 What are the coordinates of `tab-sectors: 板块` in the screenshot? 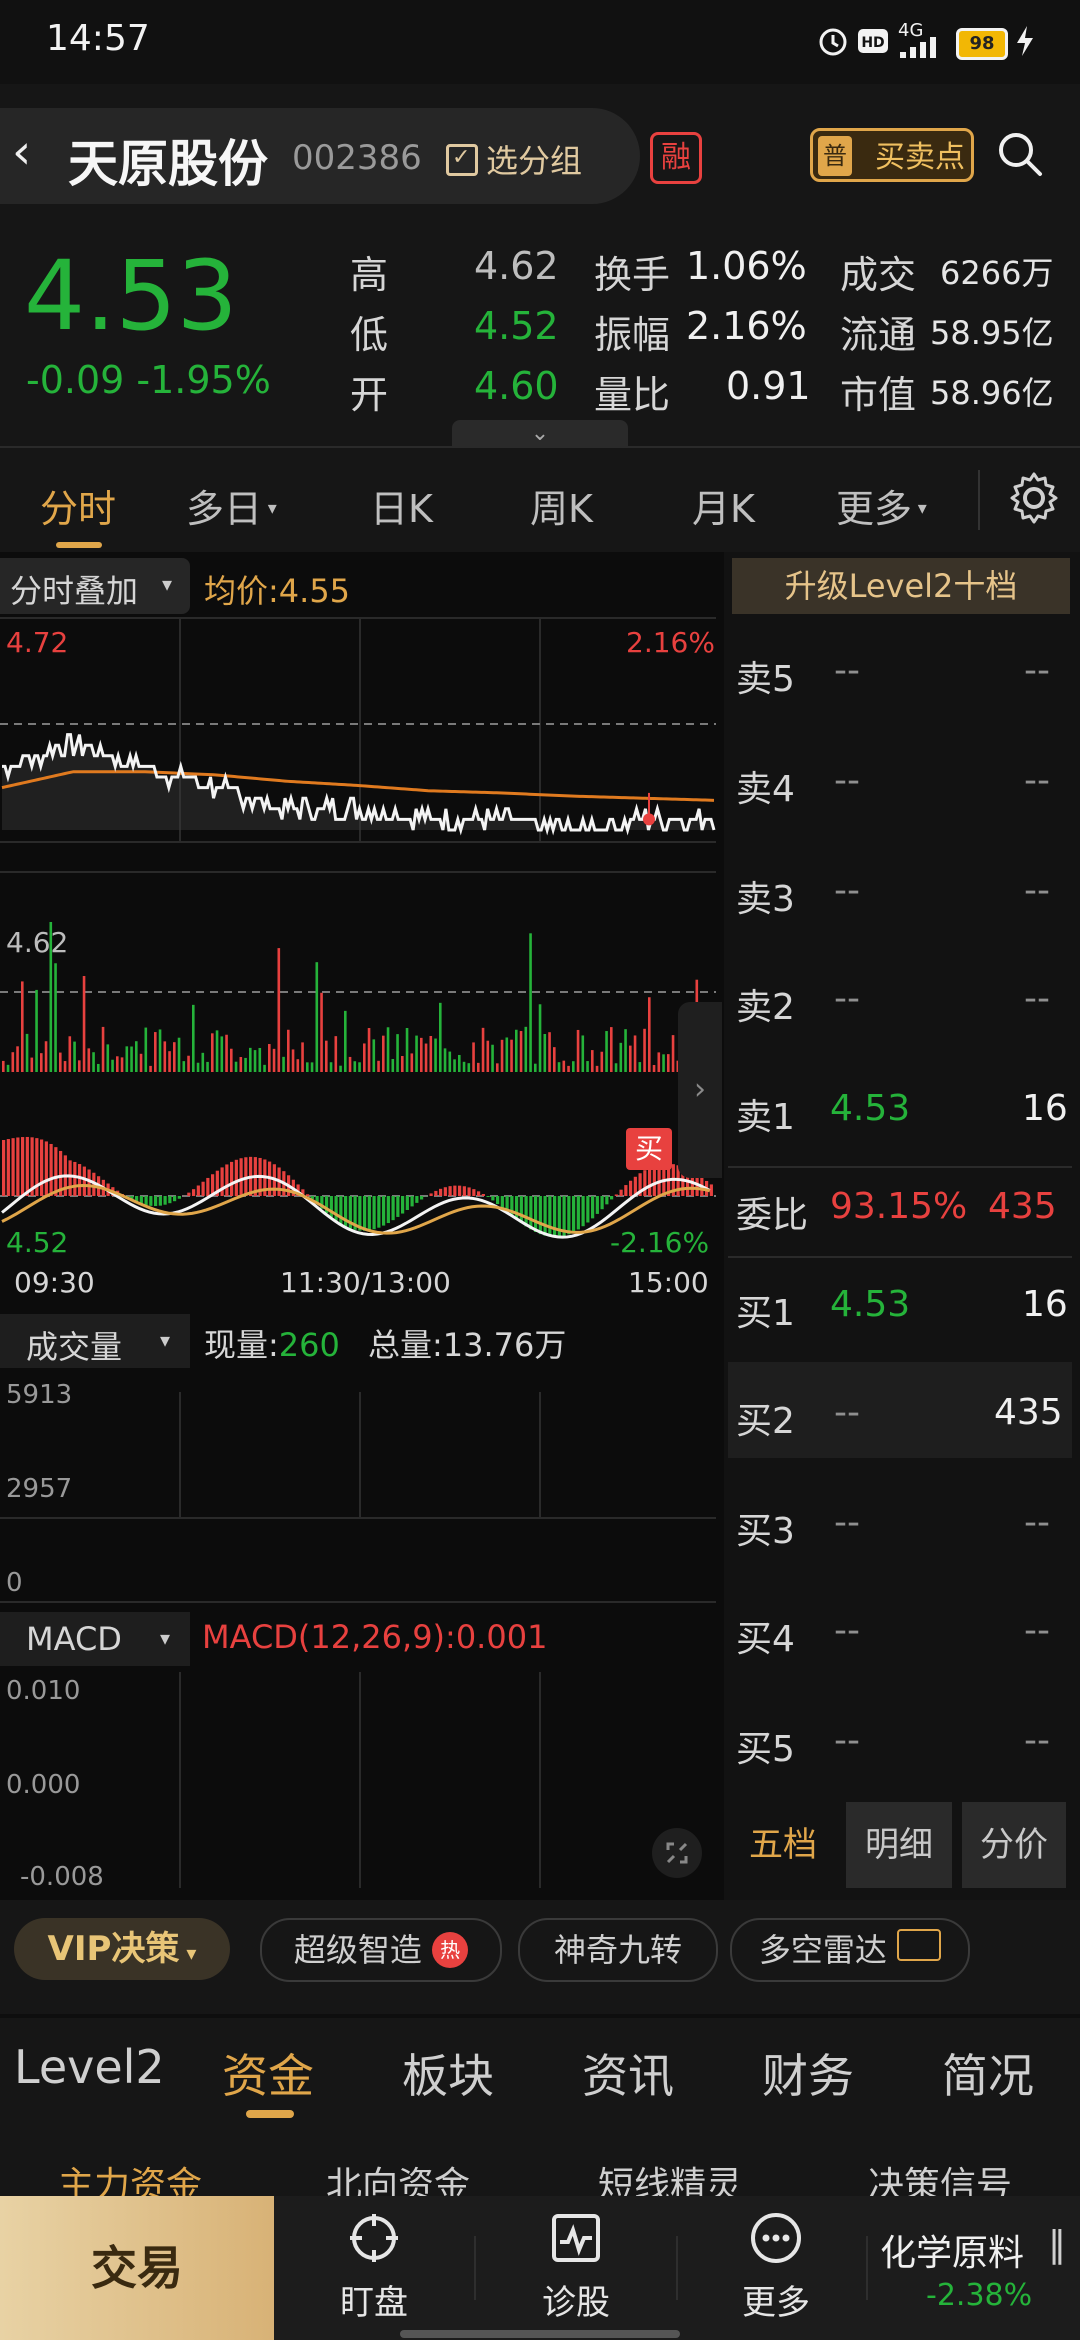 It's located at (448, 2073).